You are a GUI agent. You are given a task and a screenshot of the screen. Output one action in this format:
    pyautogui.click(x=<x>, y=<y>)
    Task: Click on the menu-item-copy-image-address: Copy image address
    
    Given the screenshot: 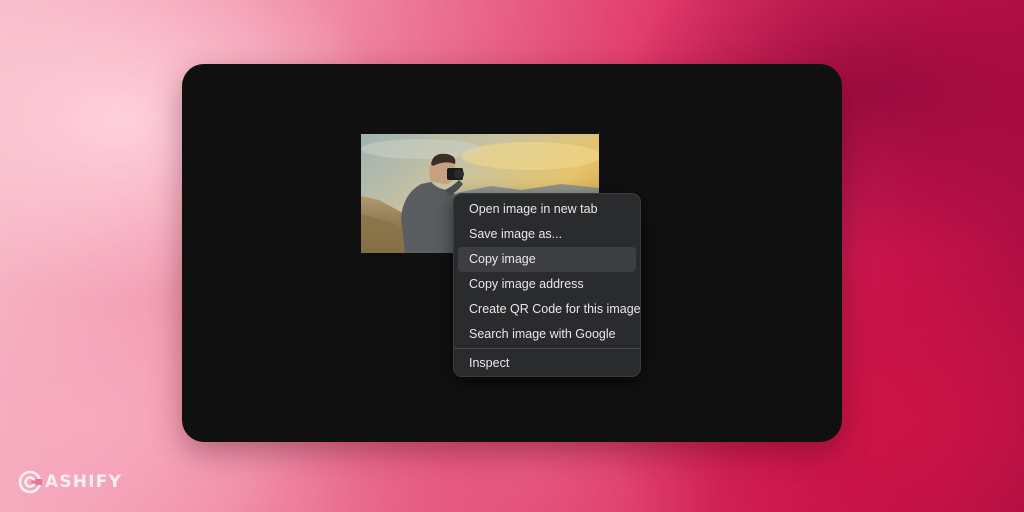 What is the action you would take?
    pyautogui.click(x=547, y=284)
    